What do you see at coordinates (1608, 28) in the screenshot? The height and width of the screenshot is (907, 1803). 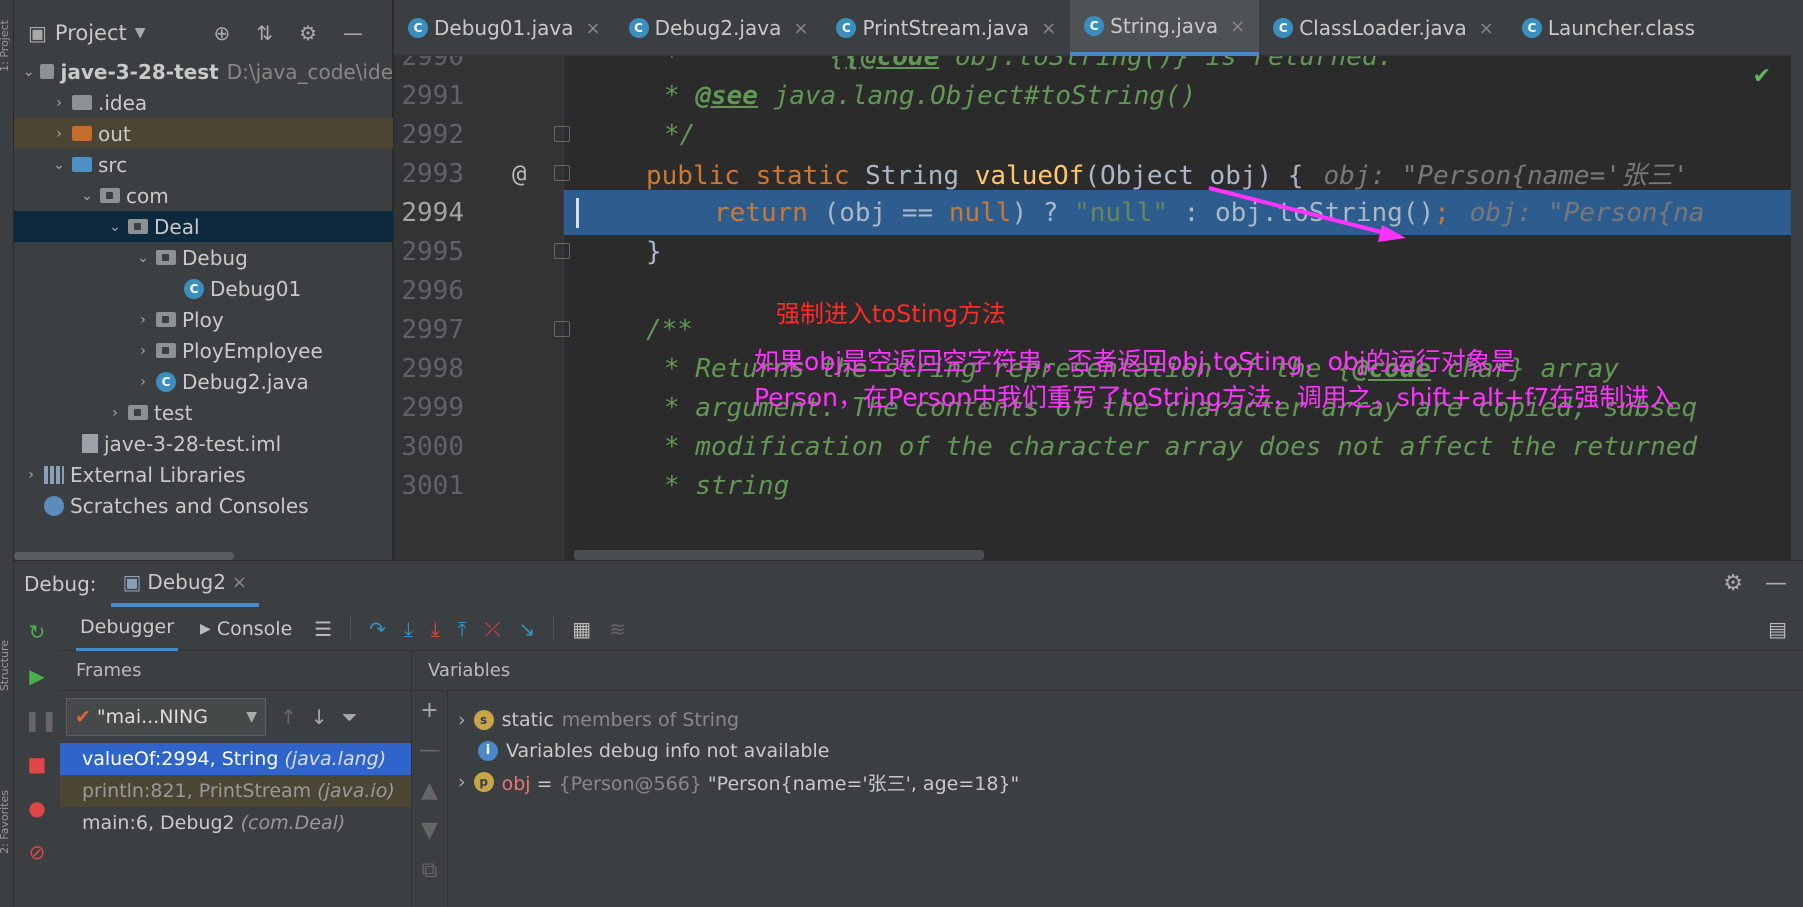 I see `tab-launcher-class: C Launcher.class` at bounding box center [1608, 28].